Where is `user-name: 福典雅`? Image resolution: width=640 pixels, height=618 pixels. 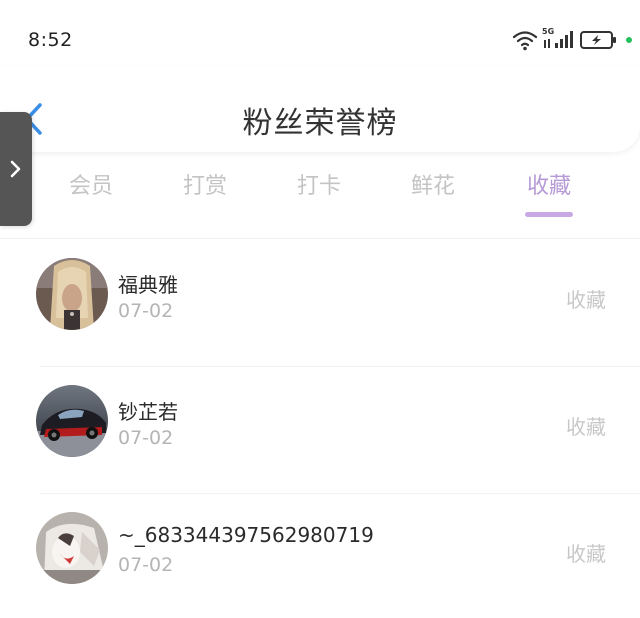 user-name: 福典雅 is located at coordinates (148, 285).